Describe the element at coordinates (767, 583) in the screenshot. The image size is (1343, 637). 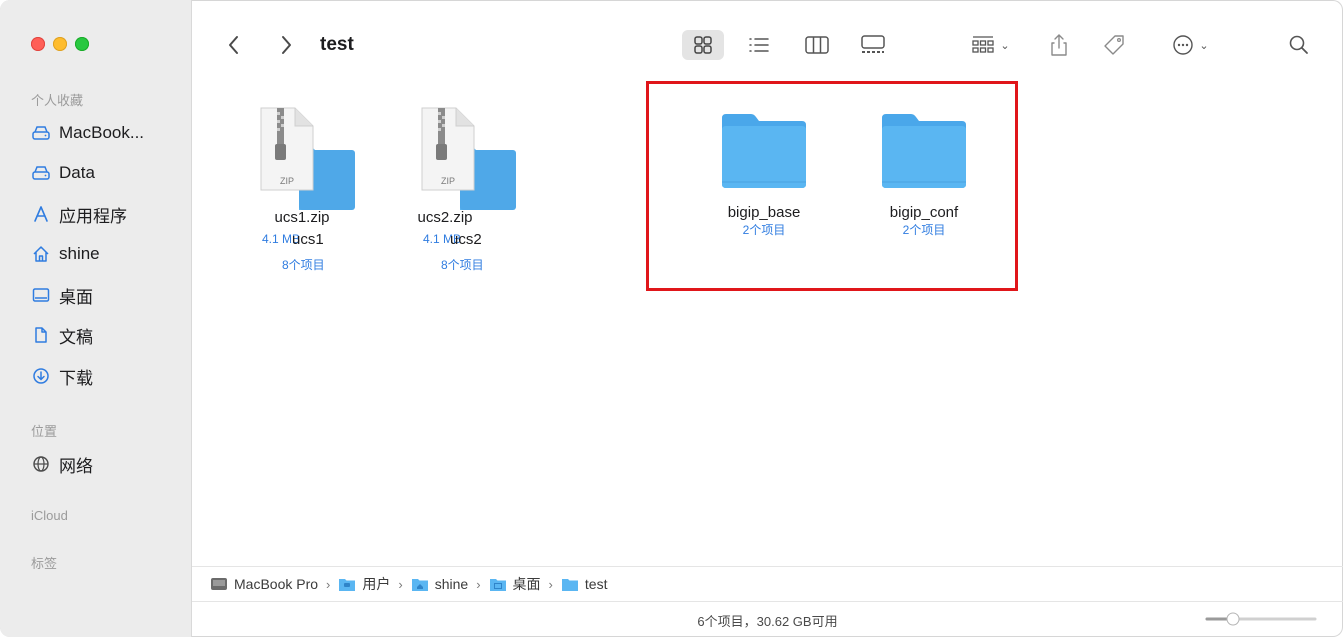
I see `path-bar: MacBook Pro › 用户 › shine › 桌面 › test` at that location.